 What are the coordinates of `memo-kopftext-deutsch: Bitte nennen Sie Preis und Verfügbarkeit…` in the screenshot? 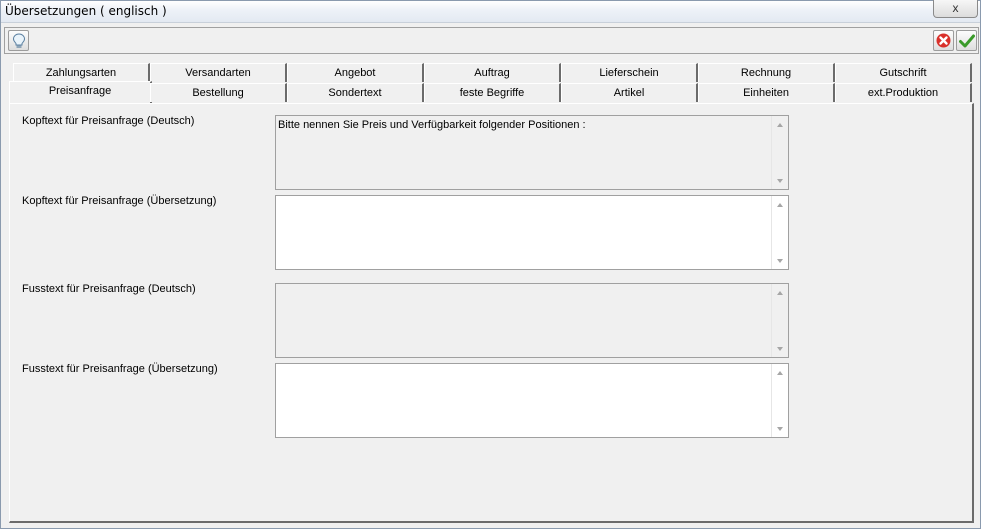 It's located at (532, 152).